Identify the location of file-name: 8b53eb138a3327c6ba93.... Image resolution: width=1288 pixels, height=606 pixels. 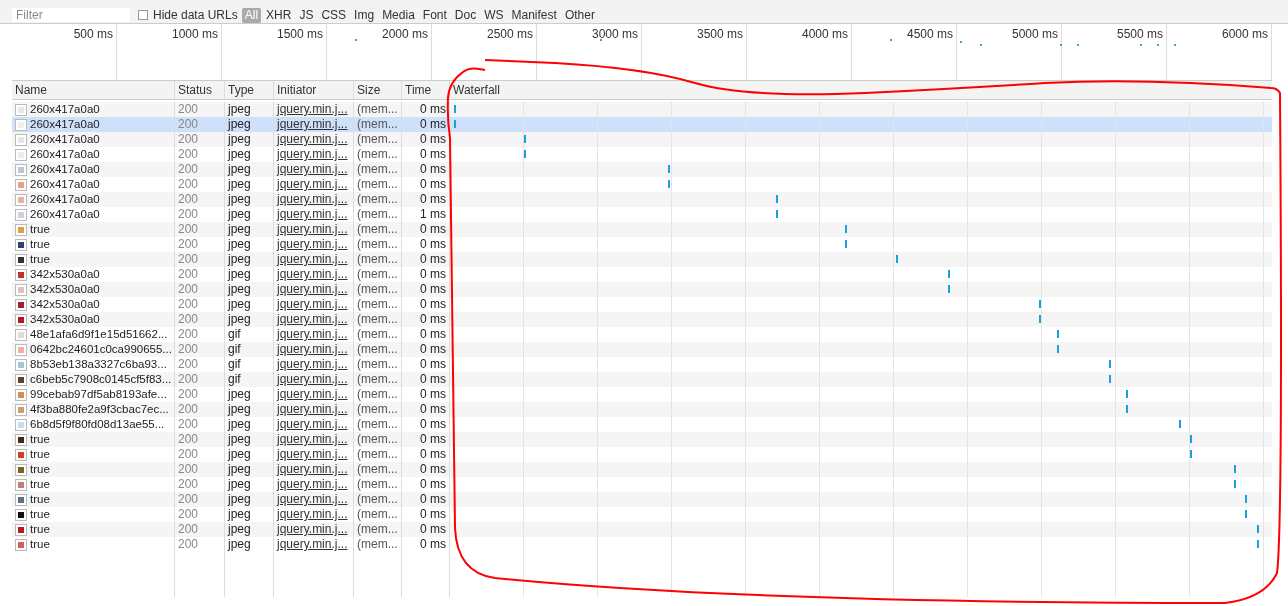
(98, 364).